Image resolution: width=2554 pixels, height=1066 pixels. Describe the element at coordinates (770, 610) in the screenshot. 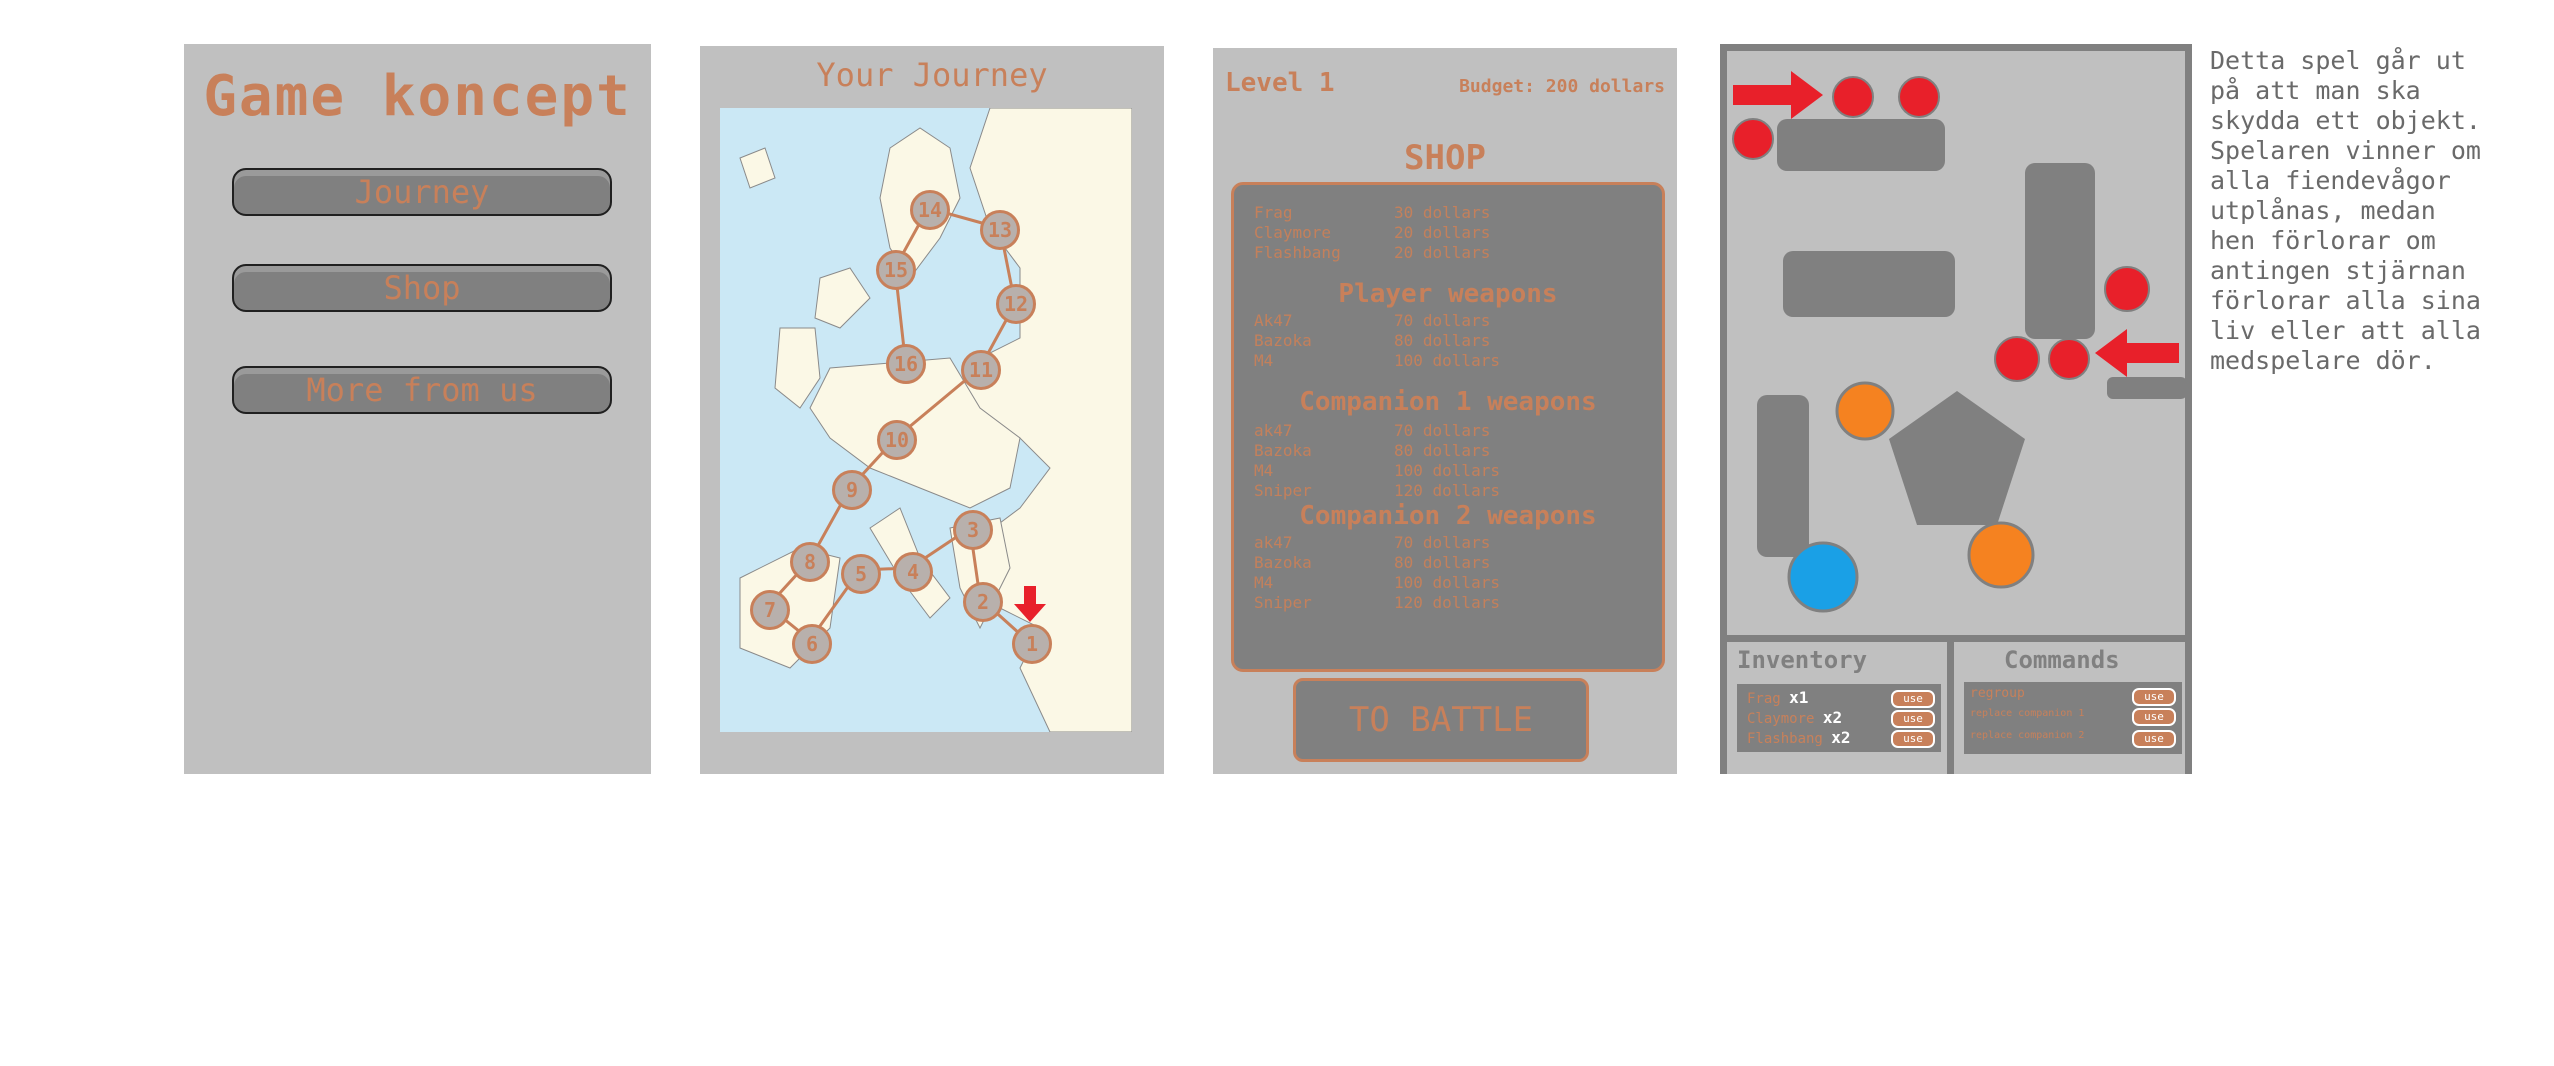

I see `journey-node-7: 7` at that location.